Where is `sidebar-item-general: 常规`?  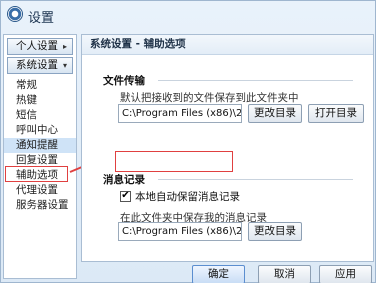
sidebar-item-general: 常规 is located at coordinates (40, 85).